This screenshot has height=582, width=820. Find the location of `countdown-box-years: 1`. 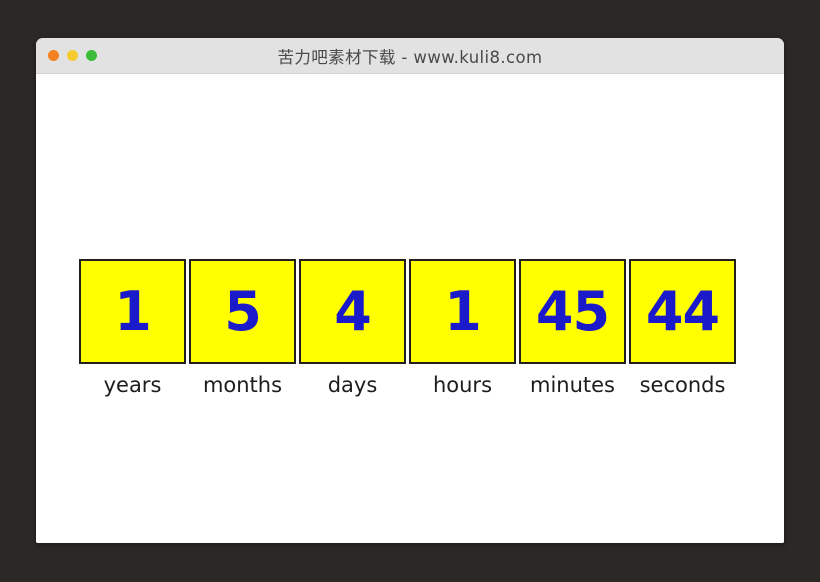

countdown-box-years: 1 is located at coordinates (132, 311).